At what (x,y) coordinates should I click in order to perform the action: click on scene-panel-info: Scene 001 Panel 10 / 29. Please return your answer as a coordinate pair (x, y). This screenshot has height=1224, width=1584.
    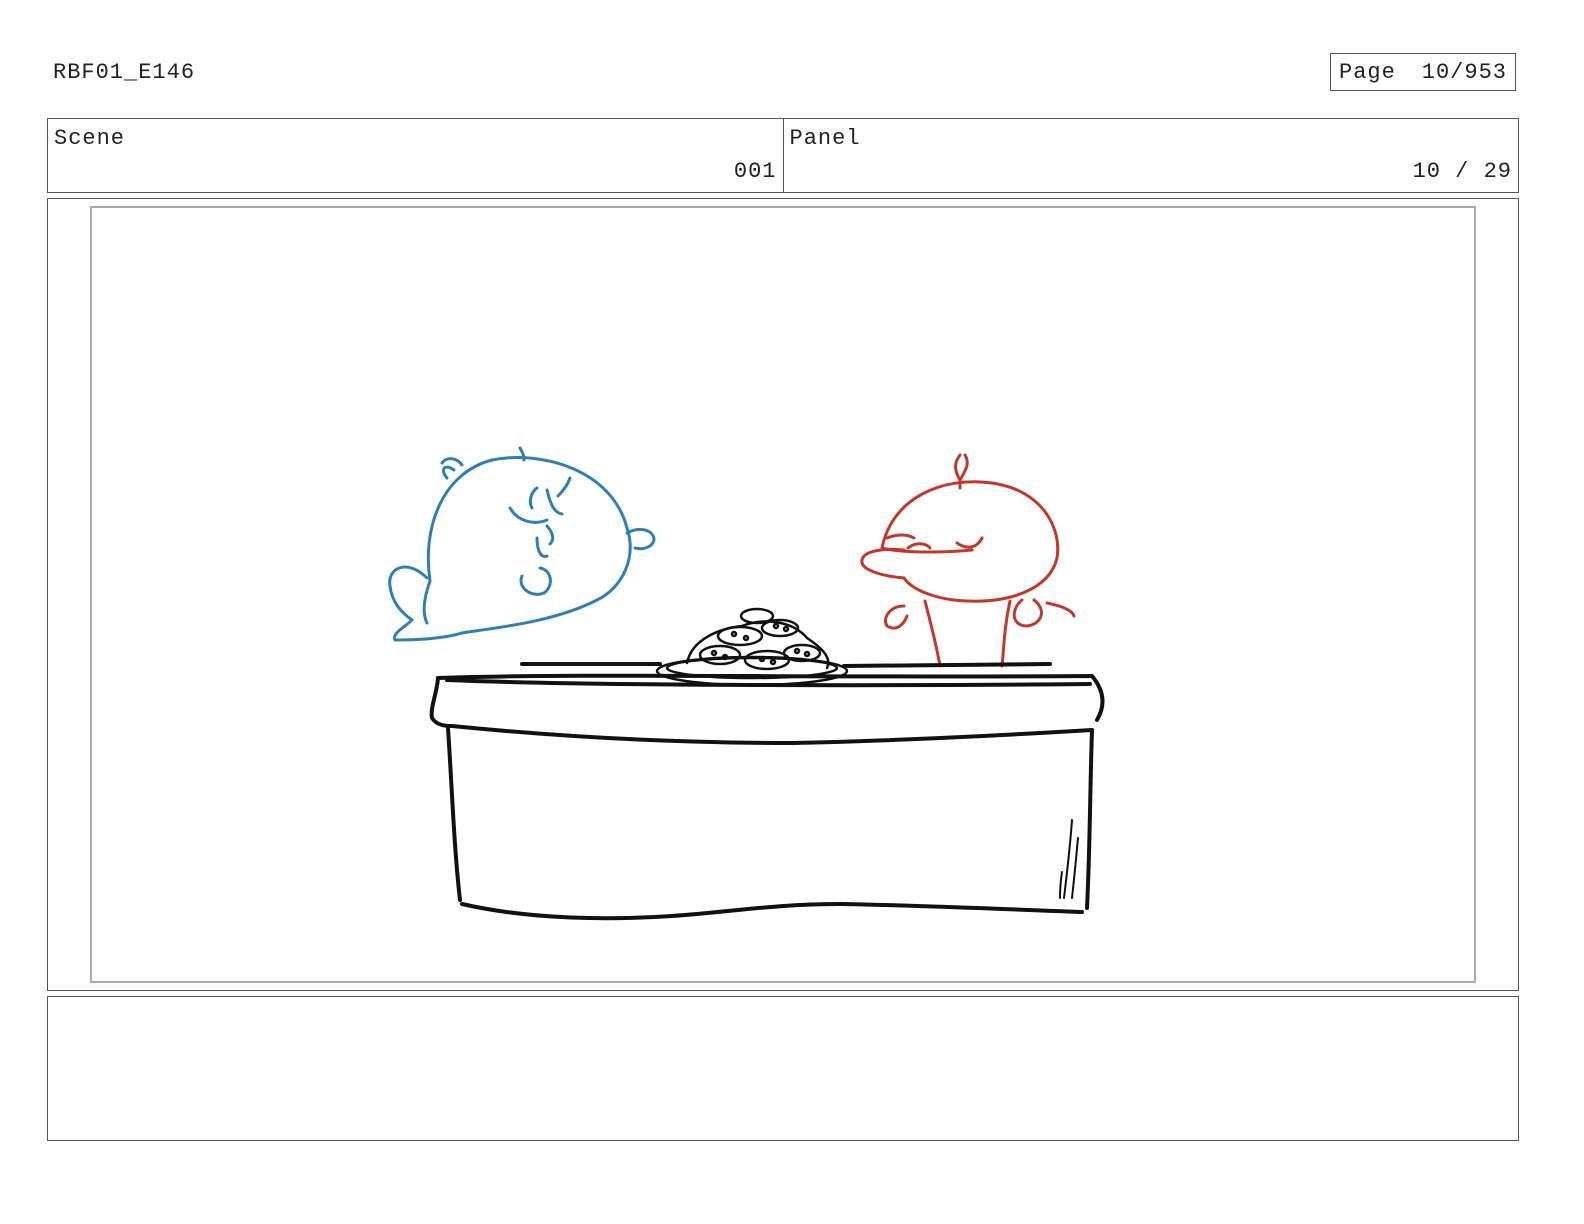
    Looking at the image, I should click on (783, 155).